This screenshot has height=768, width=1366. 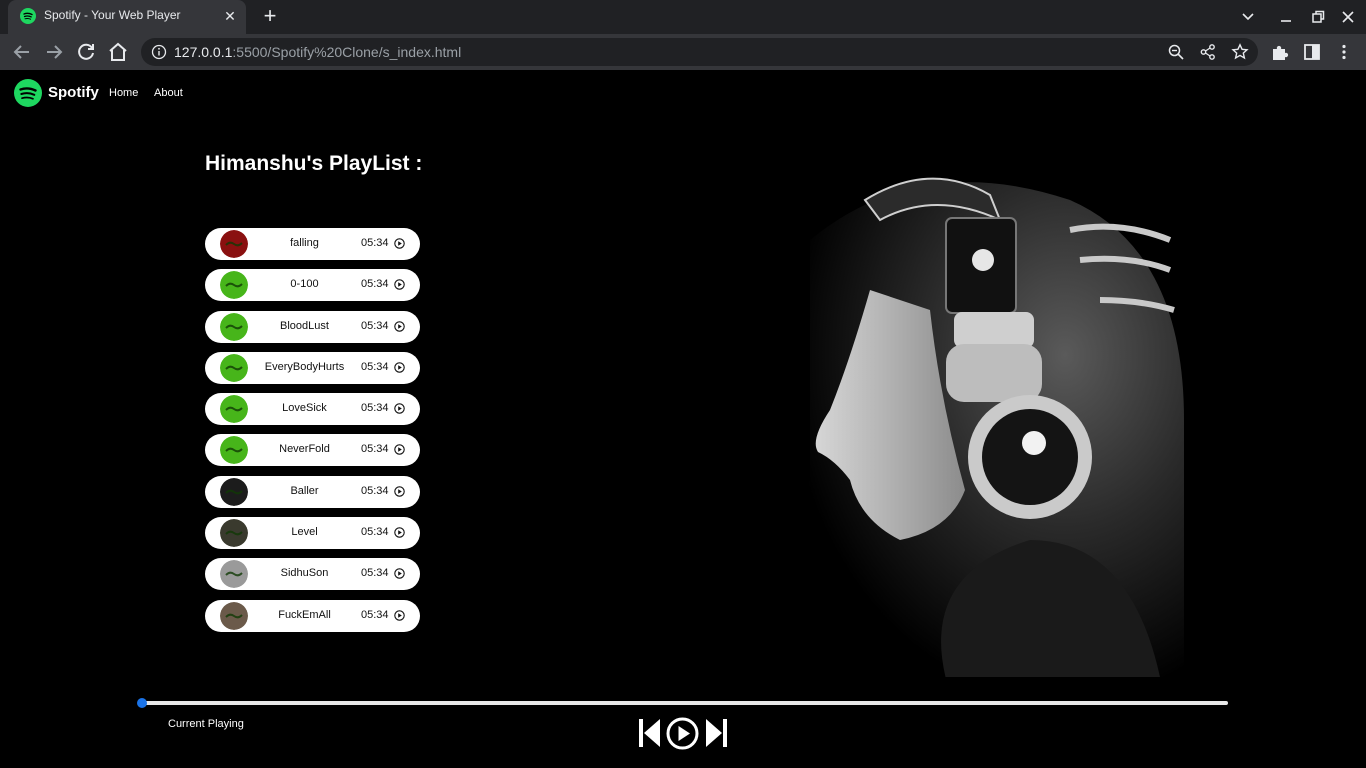 I want to click on restore-icon, so click(x=1318, y=17).